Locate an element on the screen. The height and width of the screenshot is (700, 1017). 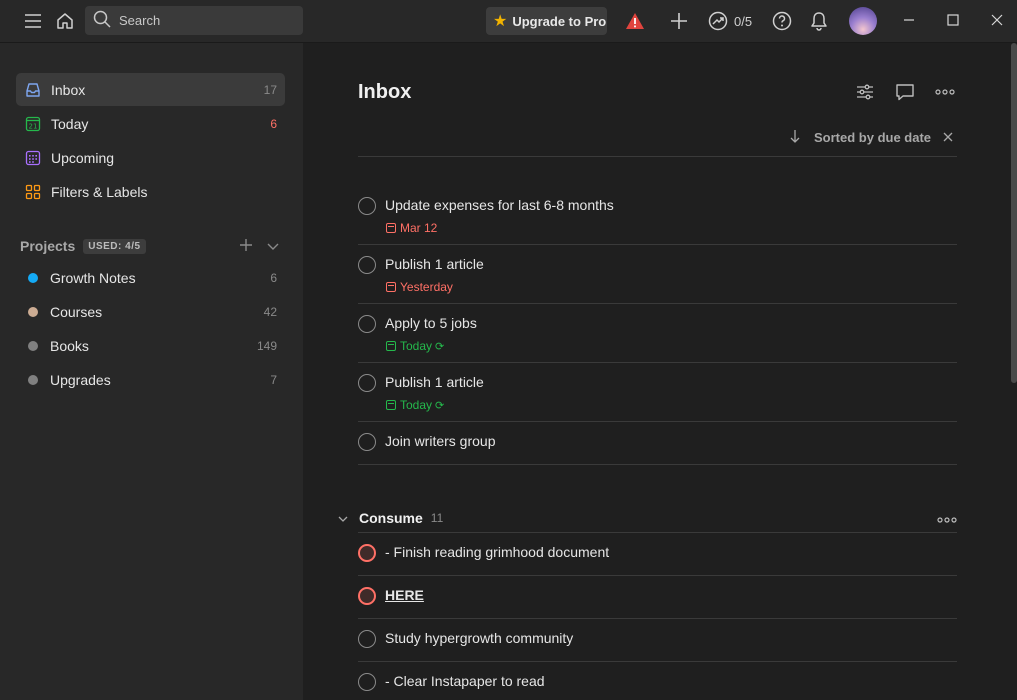
filters-icon is located at coordinates (33, 192).